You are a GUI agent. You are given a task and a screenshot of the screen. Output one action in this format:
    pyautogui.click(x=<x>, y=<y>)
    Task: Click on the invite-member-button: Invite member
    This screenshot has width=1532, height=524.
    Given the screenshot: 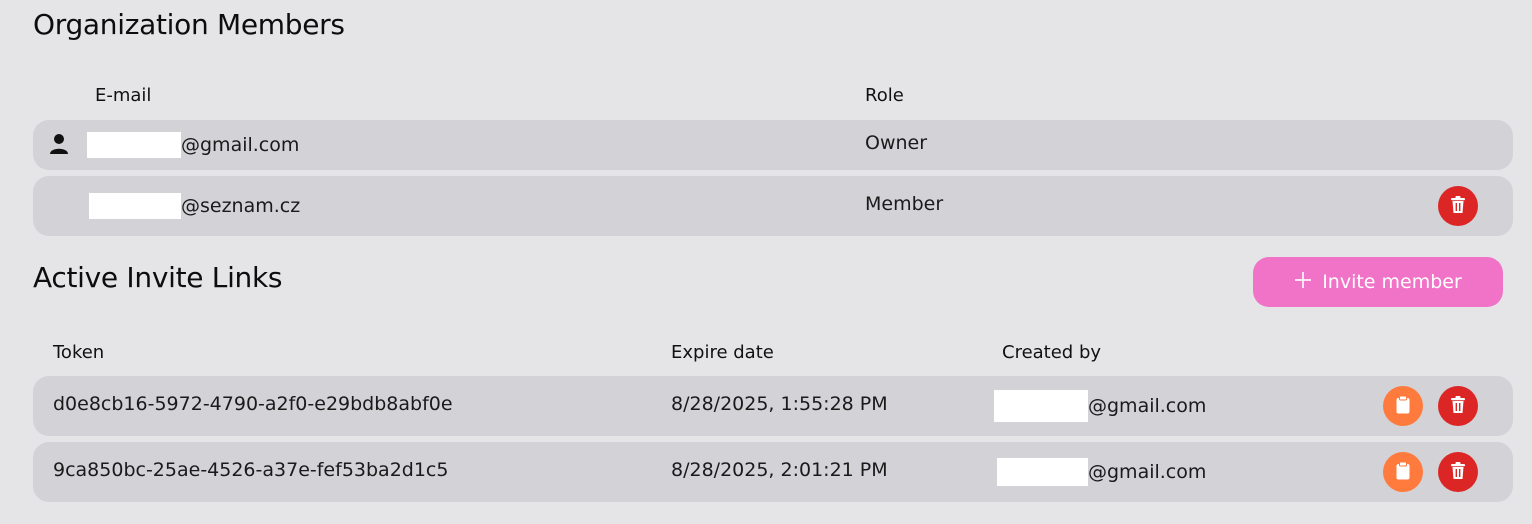 What is the action you would take?
    pyautogui.click(x=1378, y=282)
    